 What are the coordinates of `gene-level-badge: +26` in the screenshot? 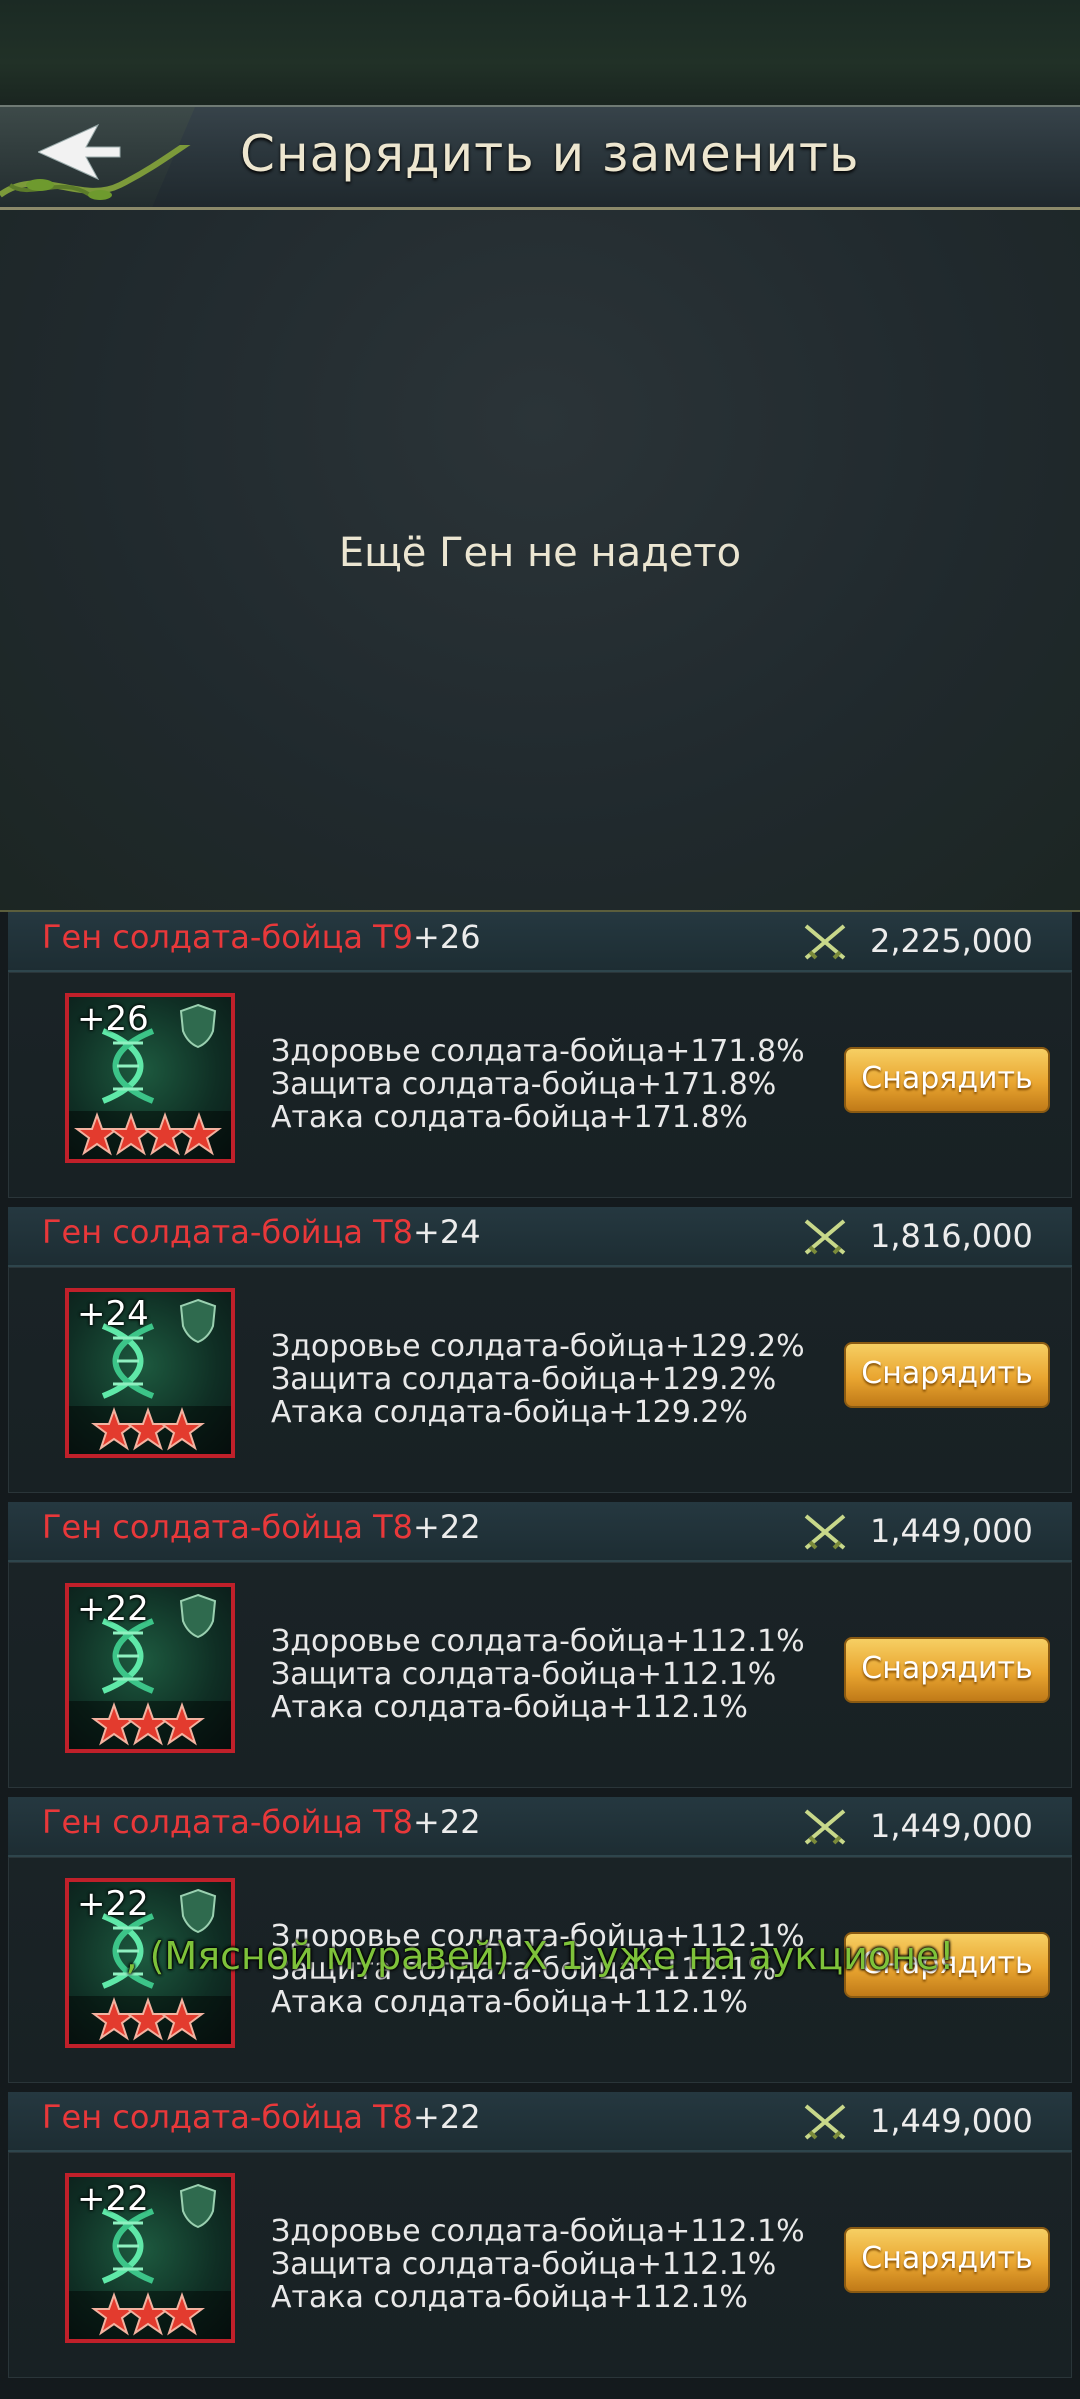 It's located at (113, 1019).